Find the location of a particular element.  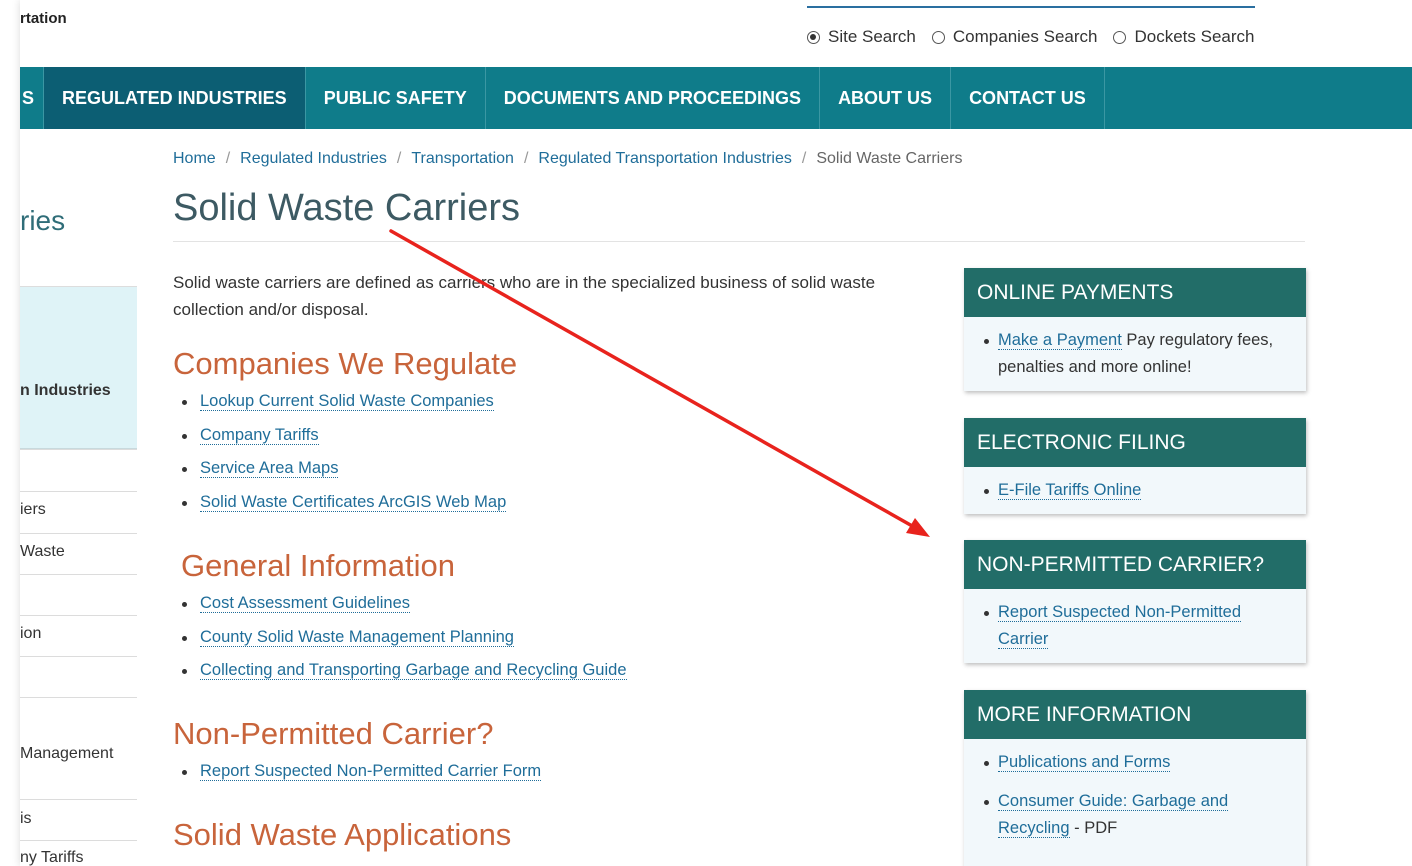

list-item: Solid Waste Certificates ArcGIS Web Map is located at coordinates (340, 509).